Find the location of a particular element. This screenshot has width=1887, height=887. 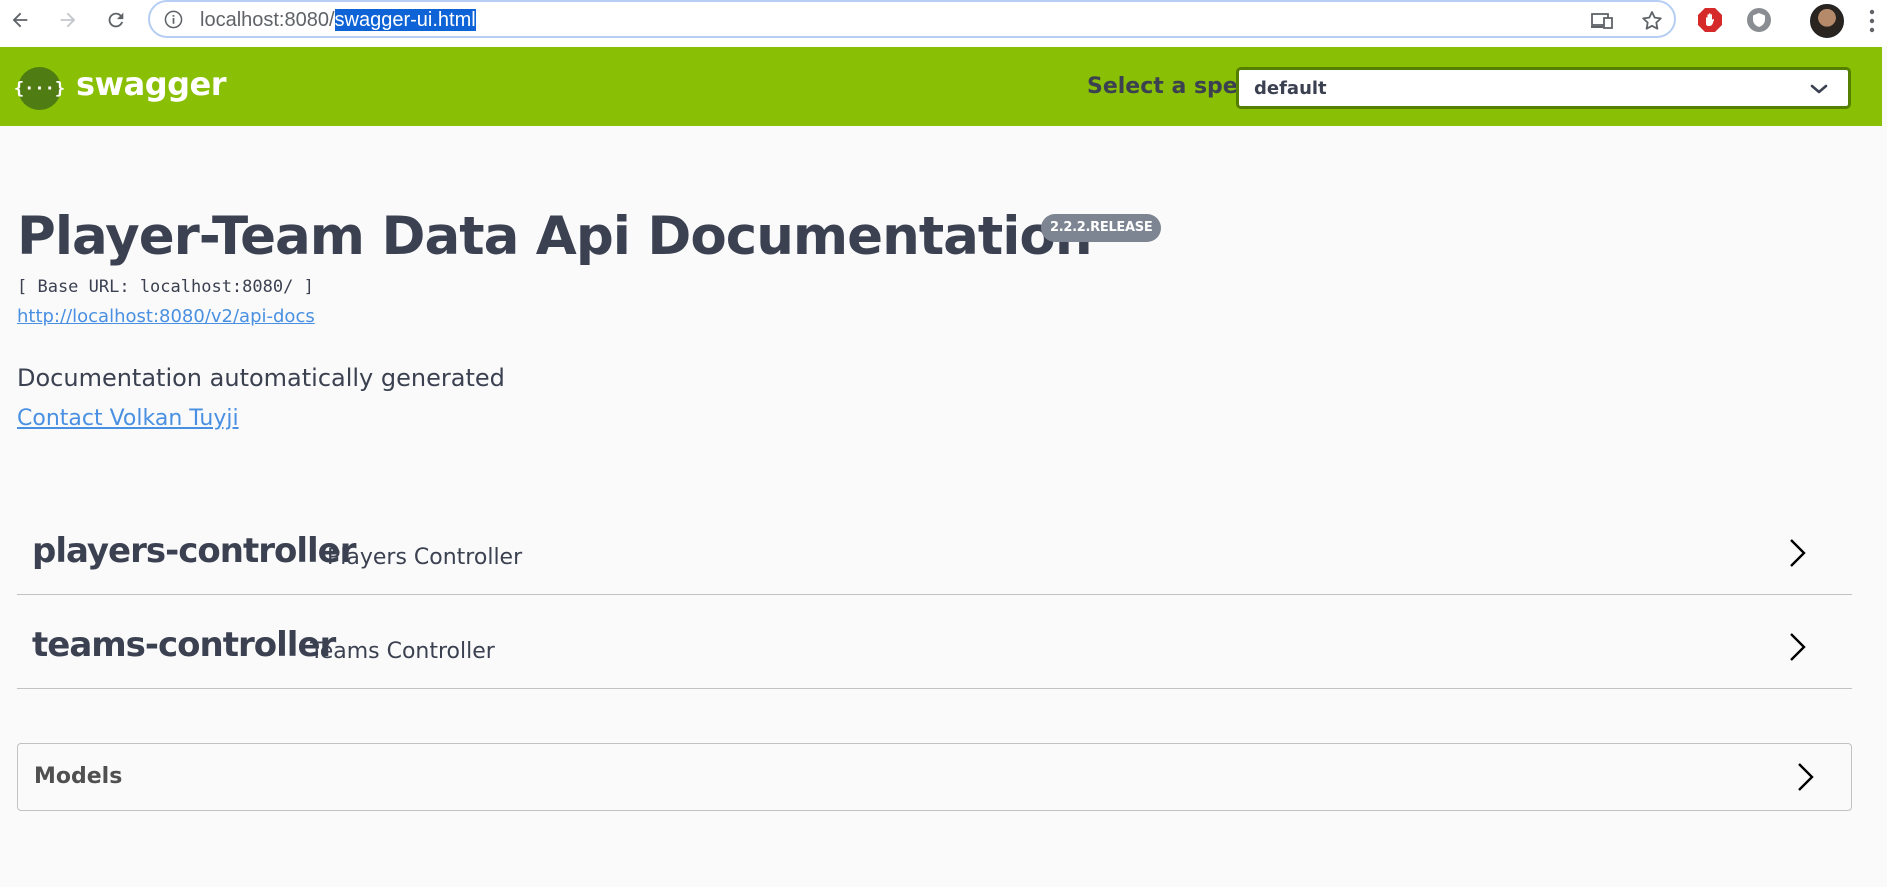

swagger-brand-text: swagger is located at coordinates (151, 84).